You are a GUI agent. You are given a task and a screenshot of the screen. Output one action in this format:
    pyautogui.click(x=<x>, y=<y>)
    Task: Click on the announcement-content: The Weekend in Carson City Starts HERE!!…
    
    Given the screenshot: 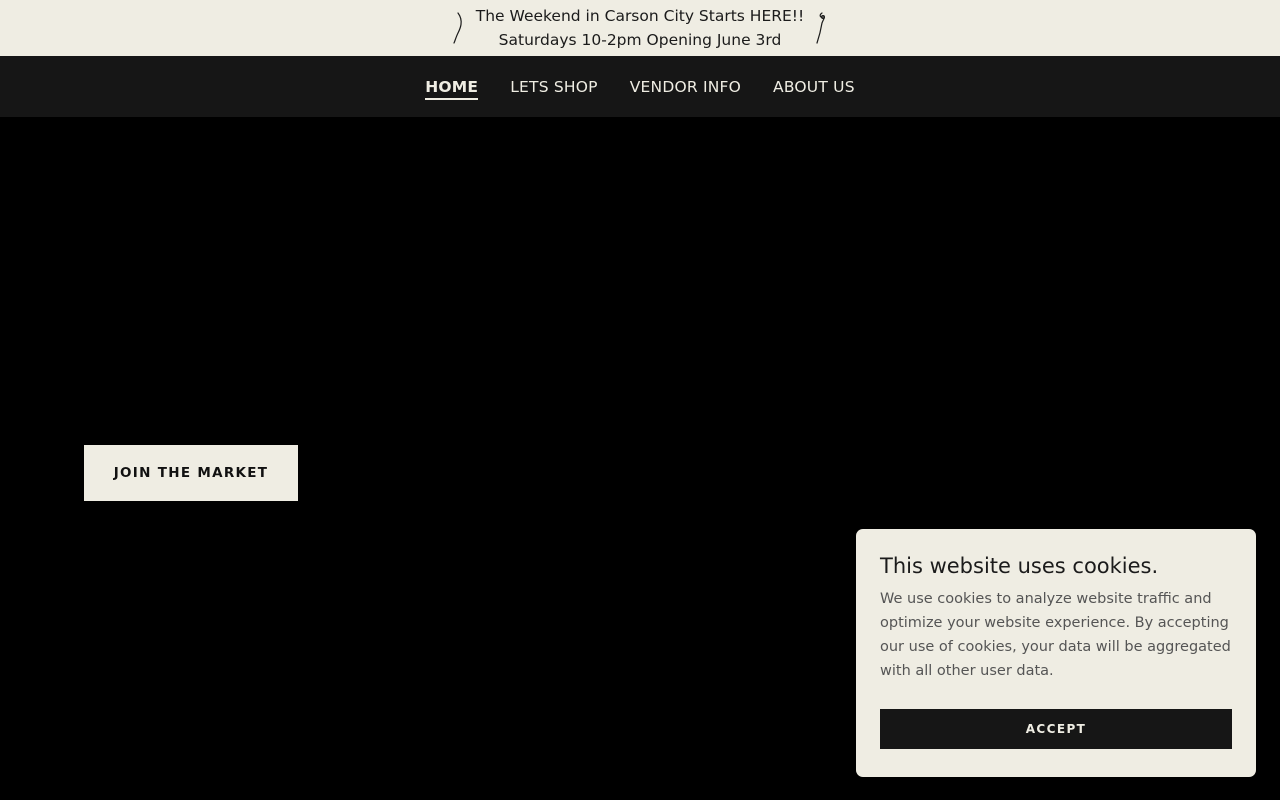 What is the action you would take?
    pyautogui.click(x=640, y=28)
    